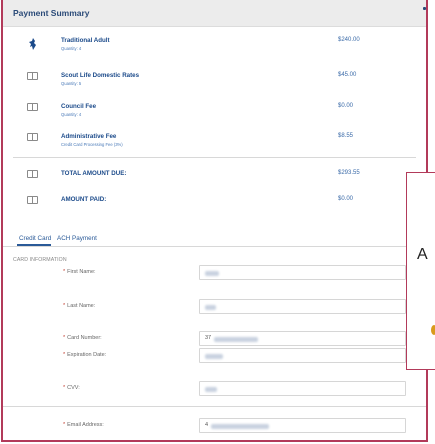 The image size is (435, 444). I want to click on email-address-label: * Email Address:, so click(83, 425).